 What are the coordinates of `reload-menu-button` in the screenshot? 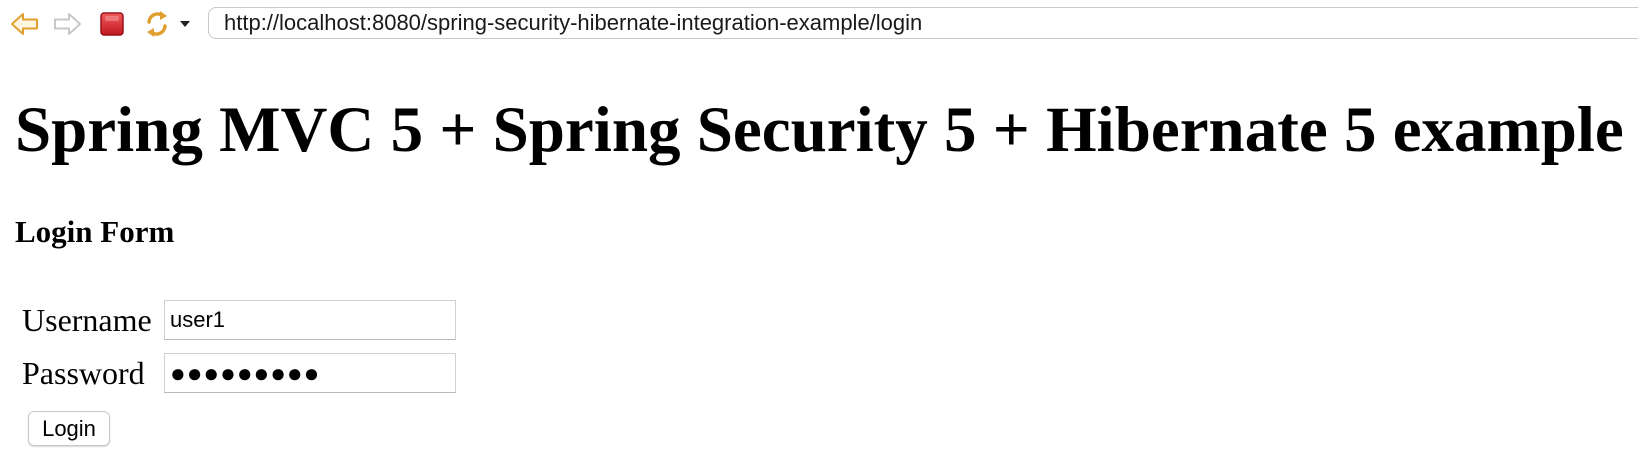 It's located at (185, 24).